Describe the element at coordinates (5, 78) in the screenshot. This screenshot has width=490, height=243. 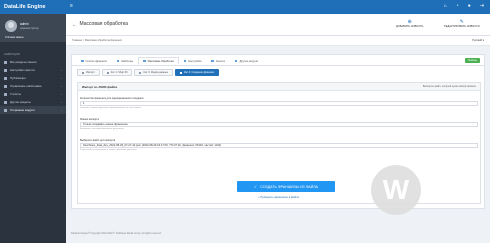
I see `document-icon` at that location.